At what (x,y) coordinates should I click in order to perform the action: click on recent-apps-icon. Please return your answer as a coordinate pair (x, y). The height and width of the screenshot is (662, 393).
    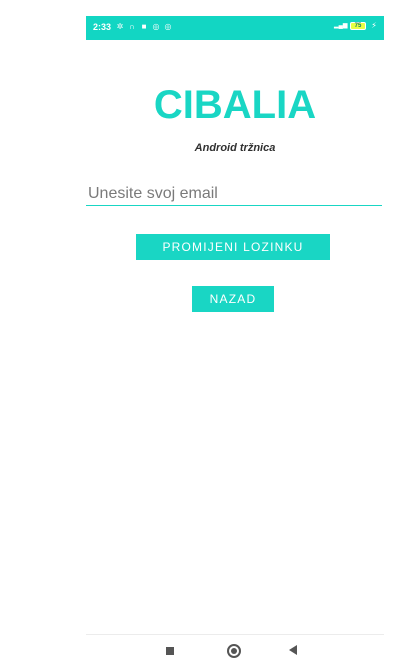
    Looking at the image, I should click on (170, 651).